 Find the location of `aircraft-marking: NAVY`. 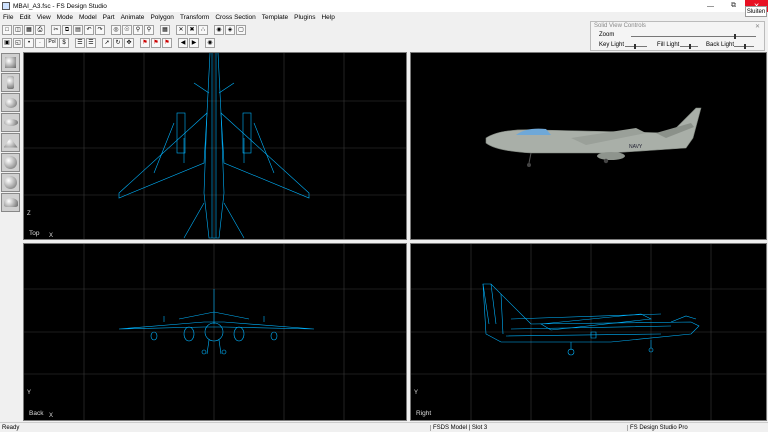

aircraft-marking: NAVY is located at coordinates (636, 147).